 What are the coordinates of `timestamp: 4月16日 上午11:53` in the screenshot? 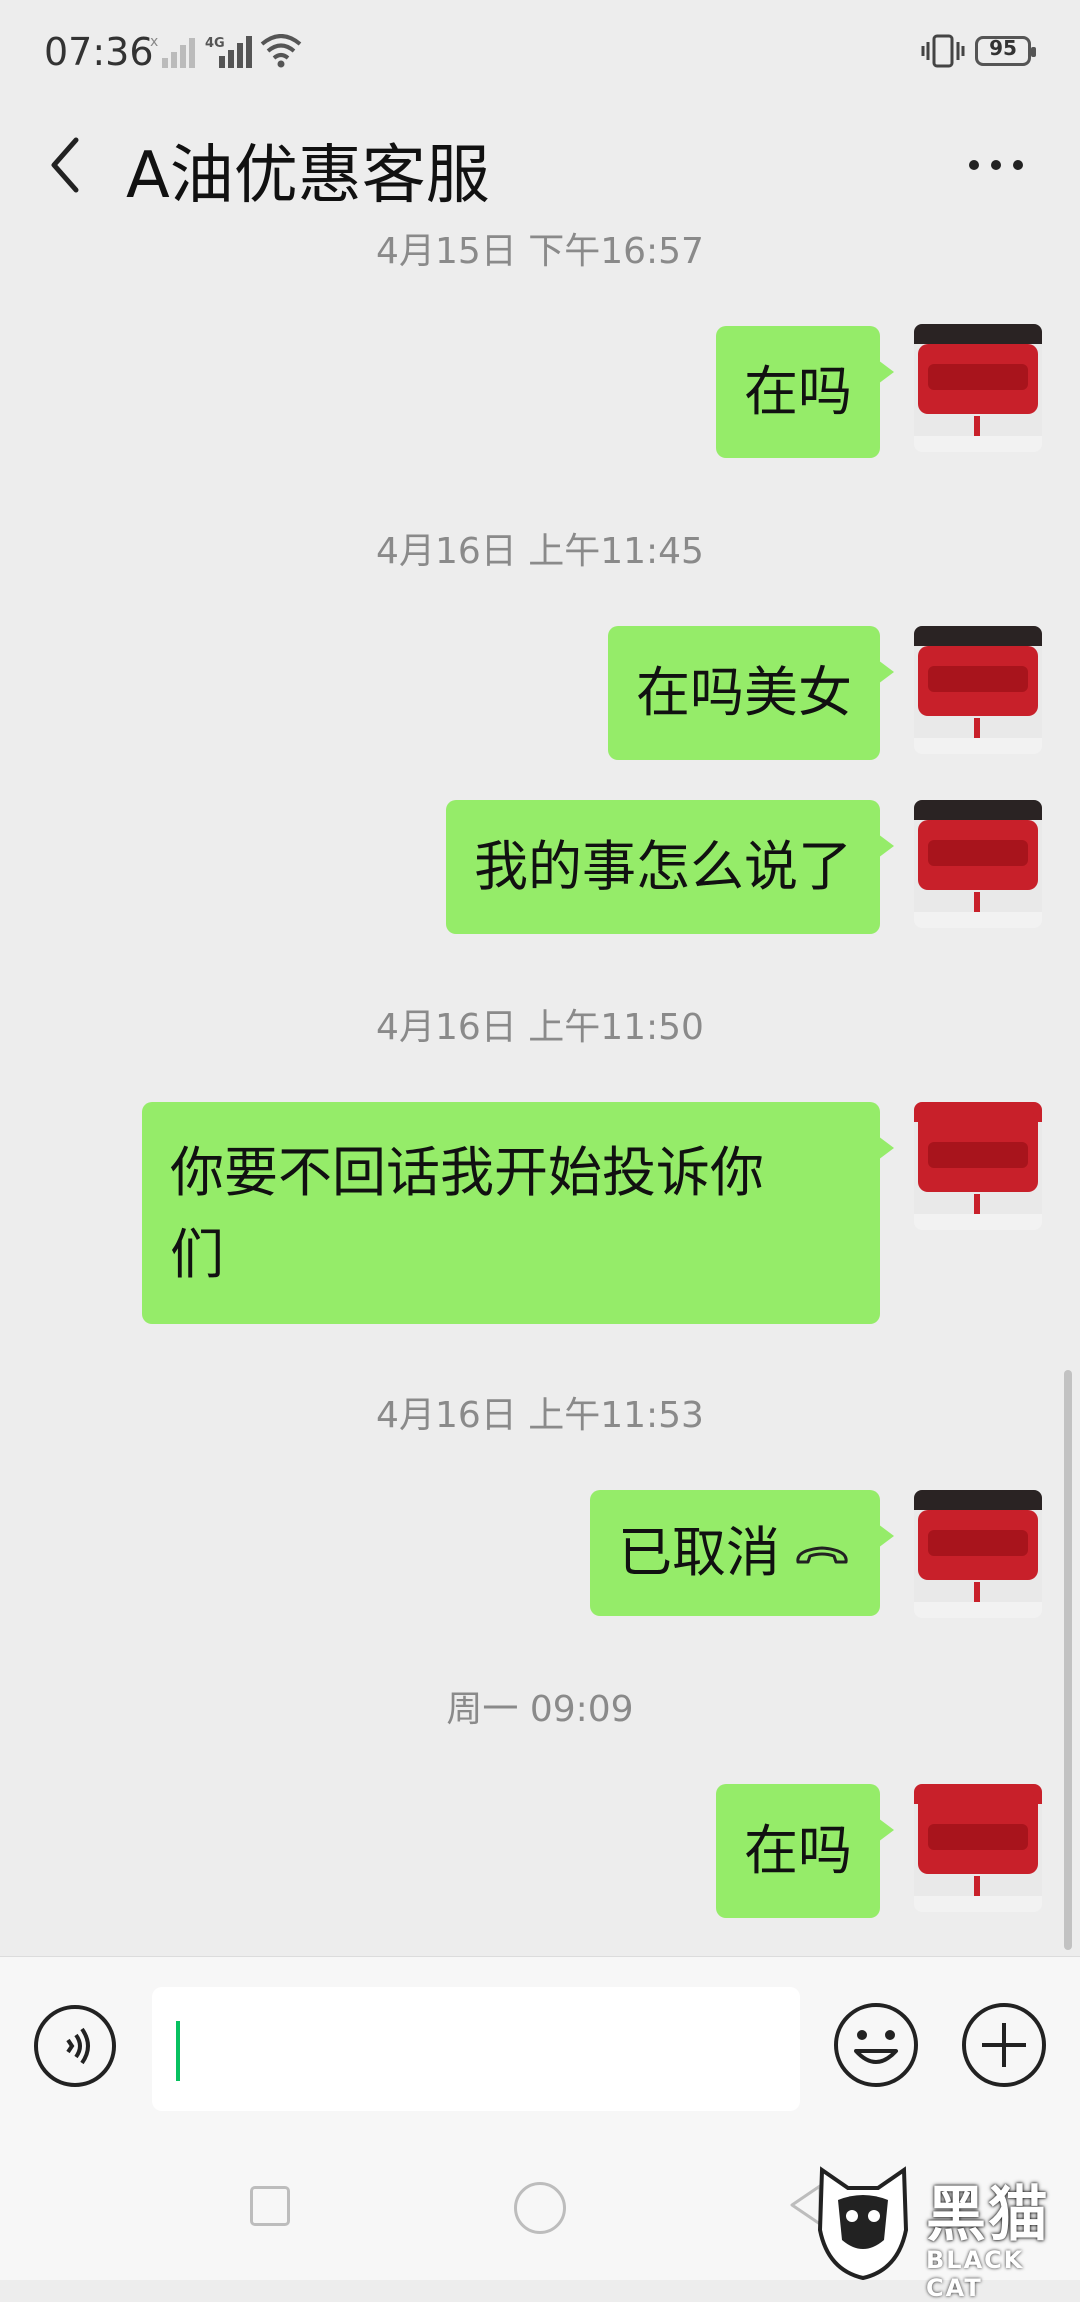 It's located at (540, 1415).